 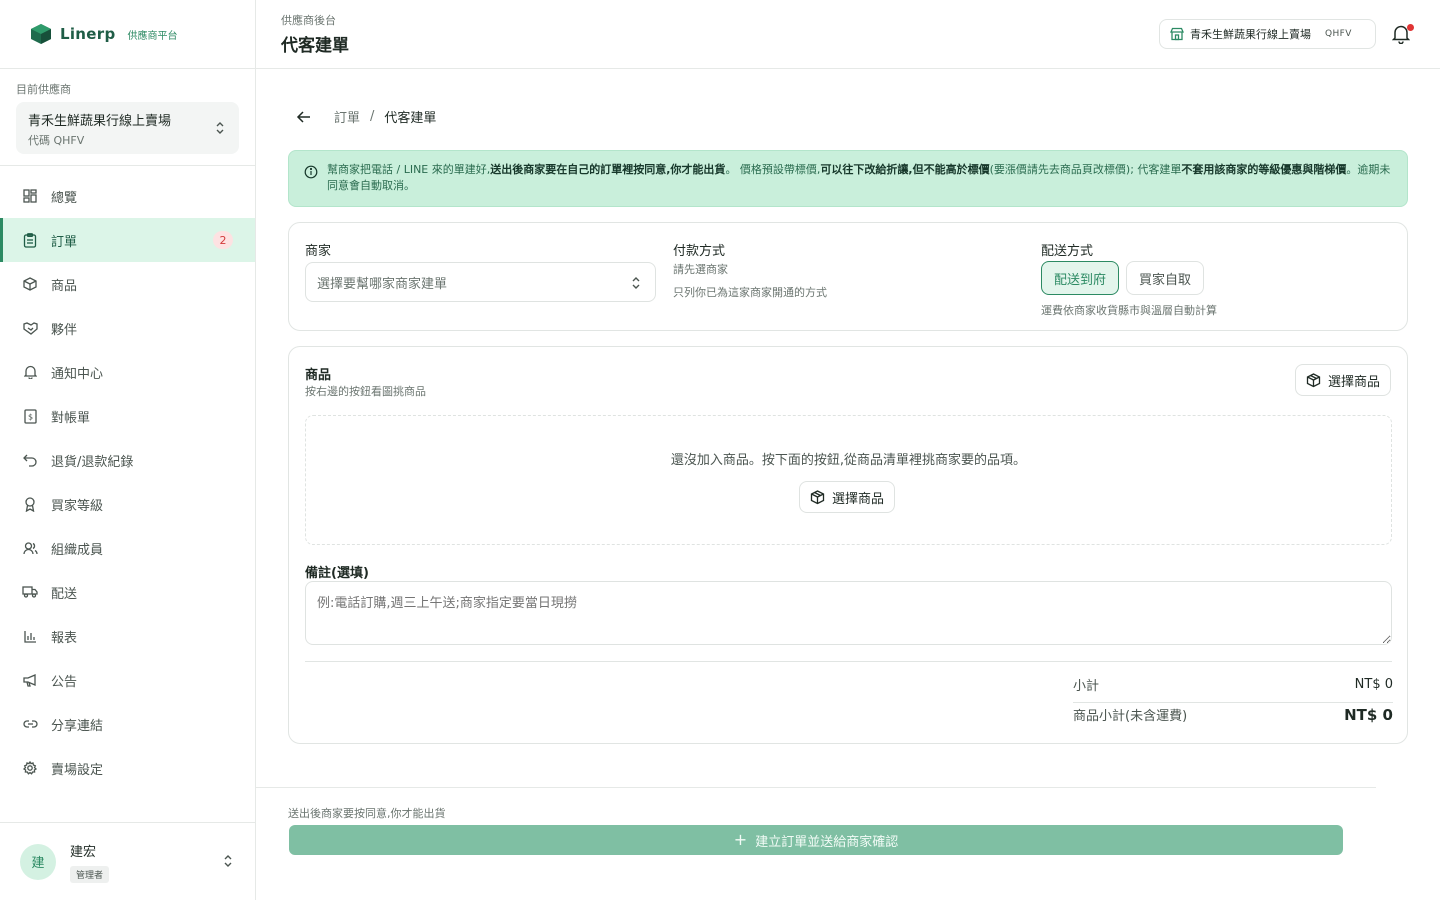 I want to click on shipping-option-delivery: 配送到府, so click(x=1080, y=278).